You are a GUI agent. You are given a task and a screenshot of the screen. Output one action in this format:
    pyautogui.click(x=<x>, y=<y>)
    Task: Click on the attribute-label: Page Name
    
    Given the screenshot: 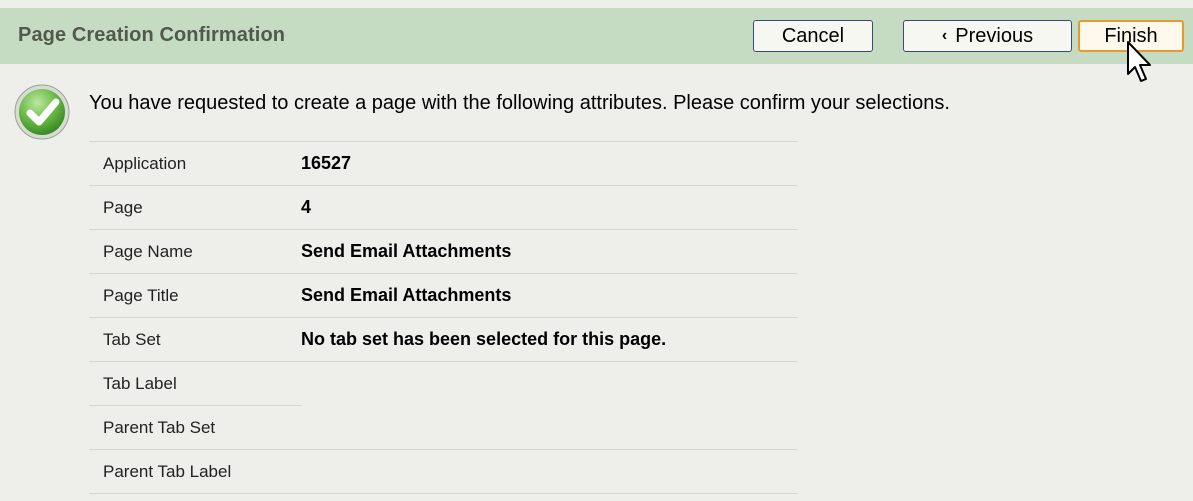 What is the action you would take?
    pyautogui.click(x=195, y=251)
    